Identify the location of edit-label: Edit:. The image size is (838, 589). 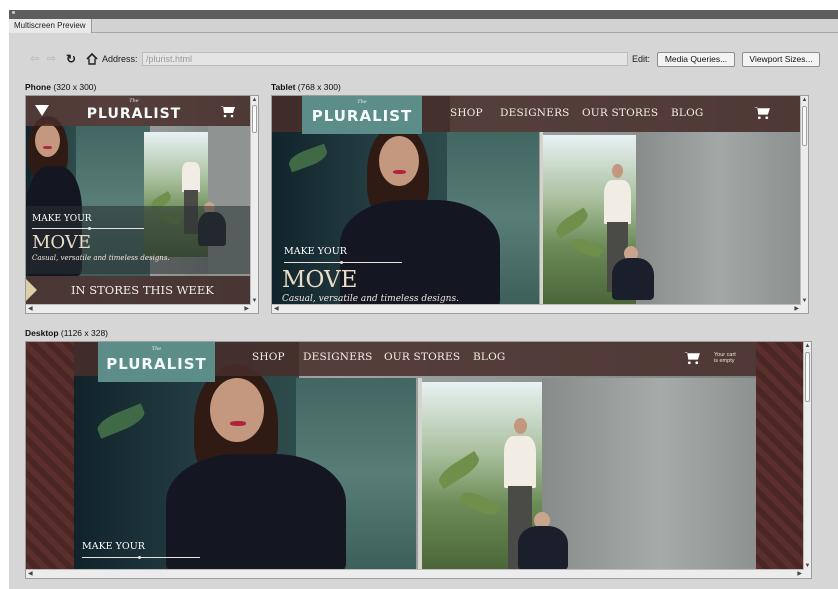
(641, 59).